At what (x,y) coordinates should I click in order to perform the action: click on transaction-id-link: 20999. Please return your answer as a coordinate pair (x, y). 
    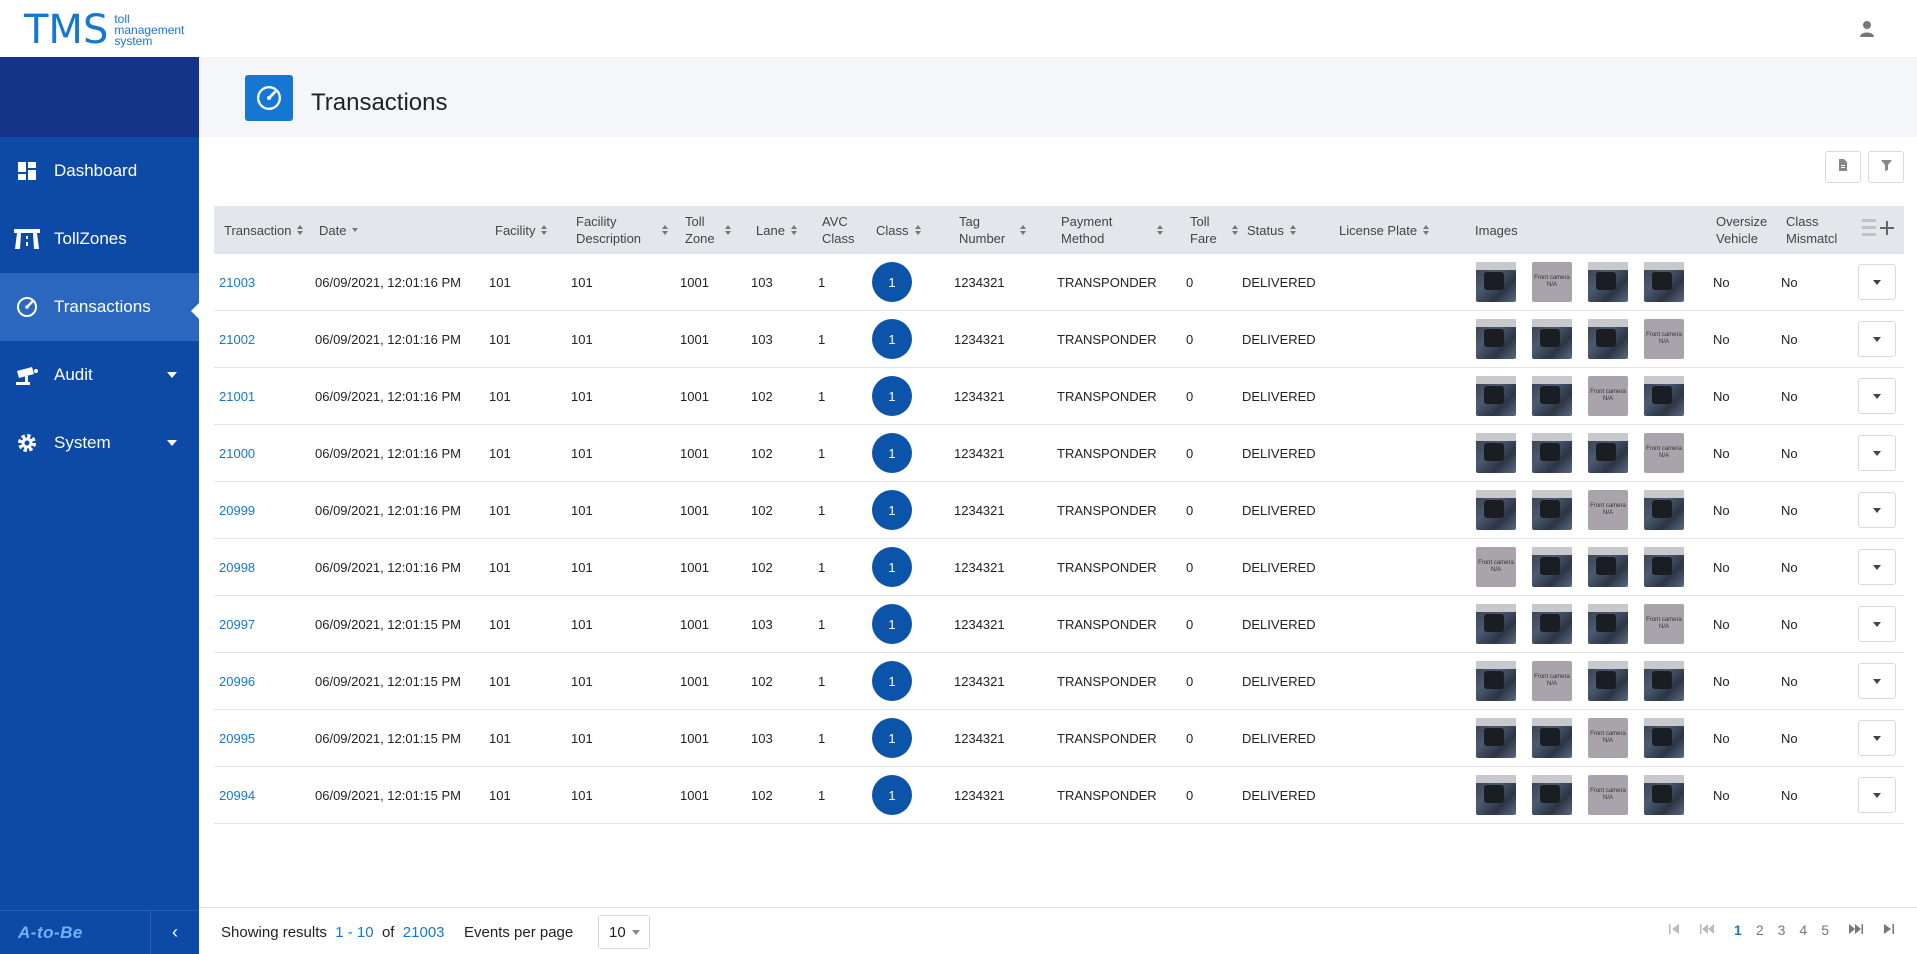
    Looking at the image, I should click on (237, 510).